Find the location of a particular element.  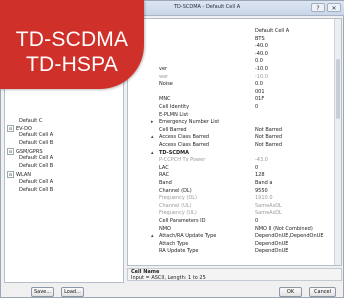

tree-group: ⊟ WLAN is located at coordinates (19, 174).